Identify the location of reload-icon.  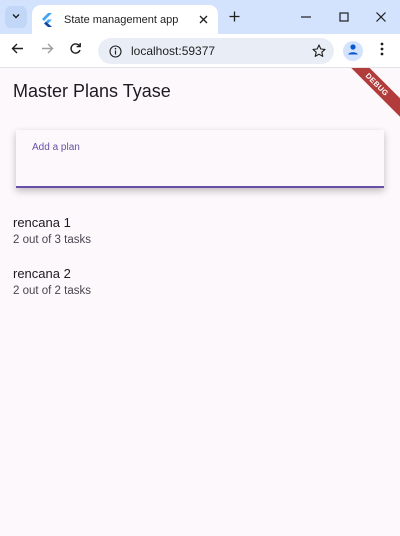
(75, 51).